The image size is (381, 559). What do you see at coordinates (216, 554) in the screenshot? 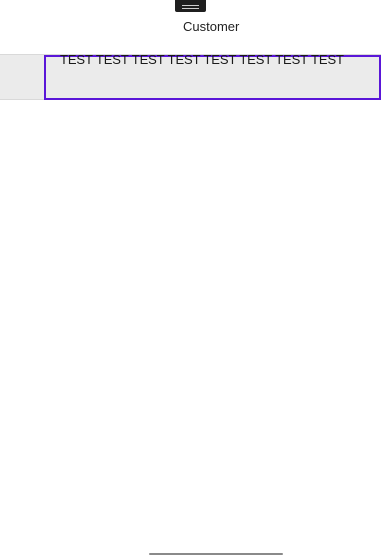
I see `home-indicator` at bounding box center [216, 554].